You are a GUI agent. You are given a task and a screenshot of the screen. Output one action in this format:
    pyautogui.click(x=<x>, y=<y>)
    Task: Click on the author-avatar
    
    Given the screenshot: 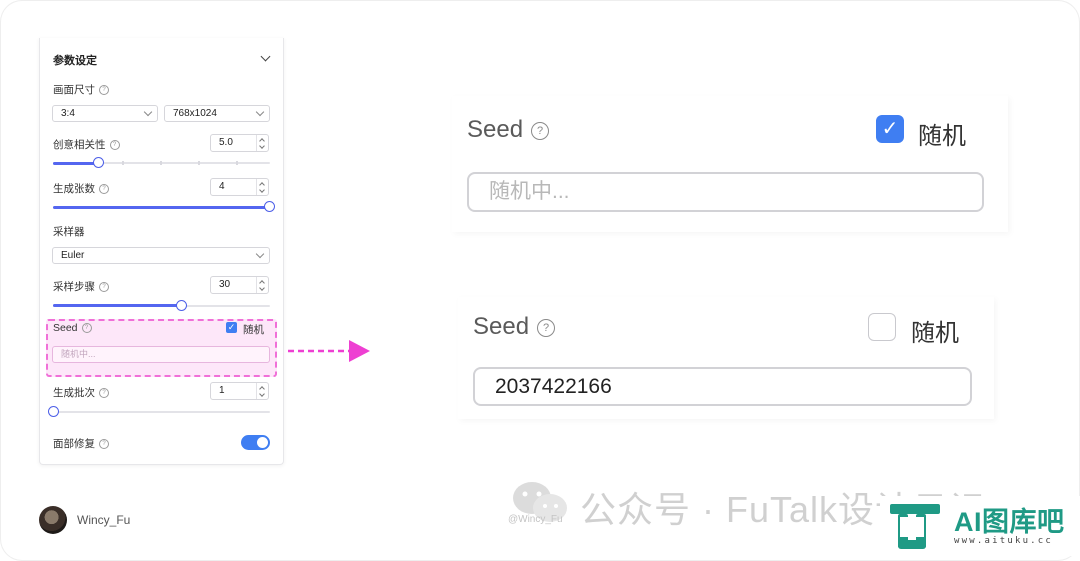 What is the action you would take?
    pyautogui.click(x=53, y=520)
    